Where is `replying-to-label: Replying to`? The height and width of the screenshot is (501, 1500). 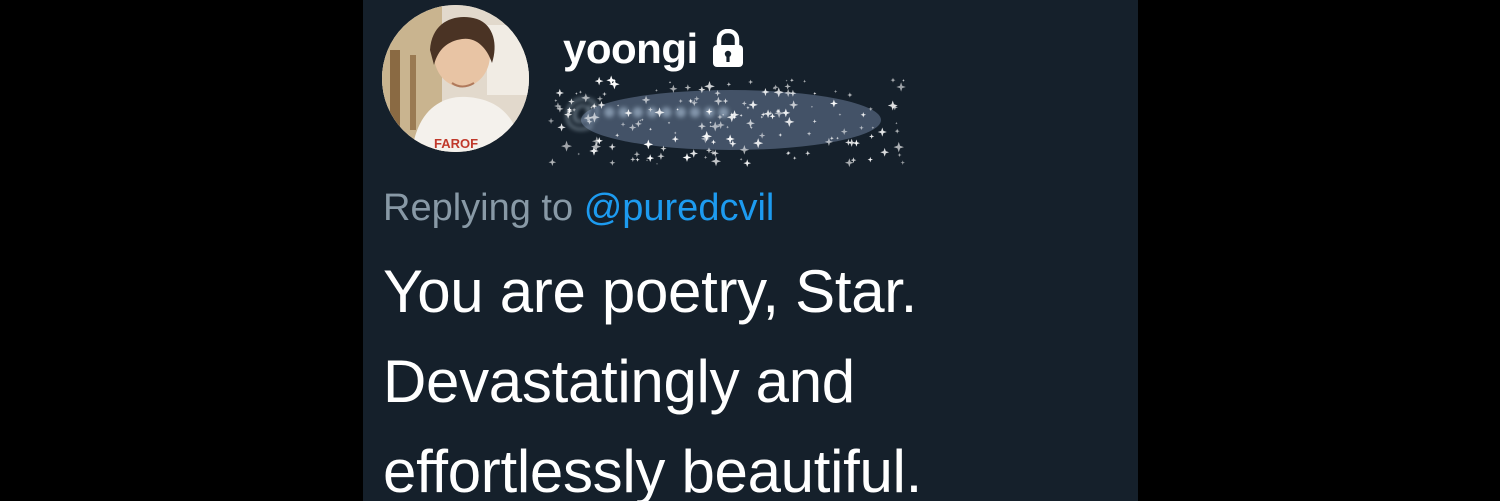
replying-to-label: Replying to is located at coordinates (478, 208).